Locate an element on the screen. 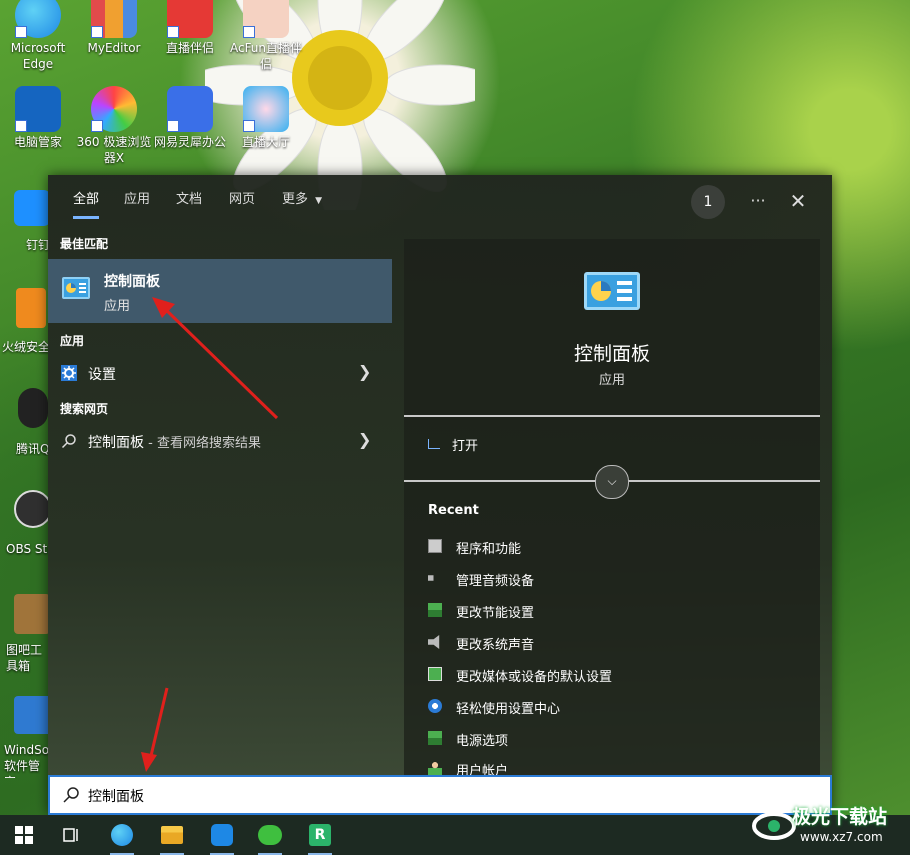 The width and height of the screenshot is (910, 855). live-companion-icon is located at coordinates (190, 19).